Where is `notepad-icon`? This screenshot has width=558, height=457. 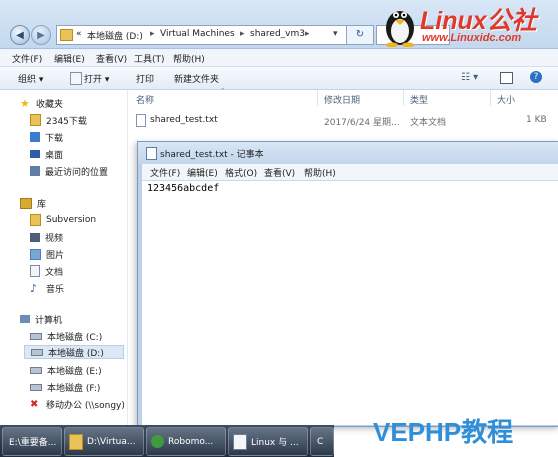 notepad-icon is located at coordinates (151, 153).